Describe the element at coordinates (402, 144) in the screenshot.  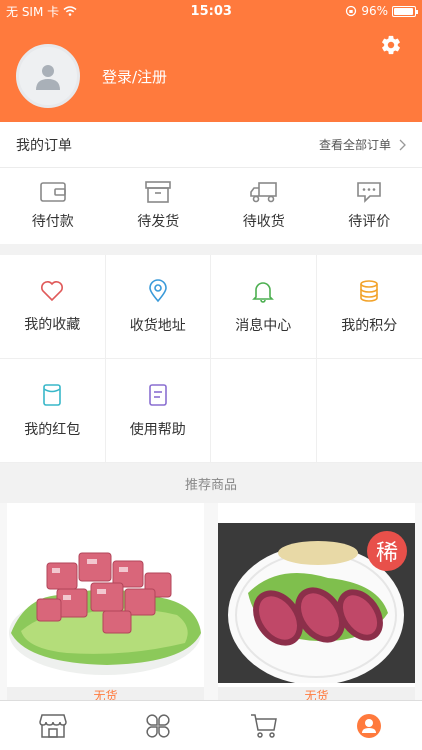
I see `chevron-right-icon` at that location.